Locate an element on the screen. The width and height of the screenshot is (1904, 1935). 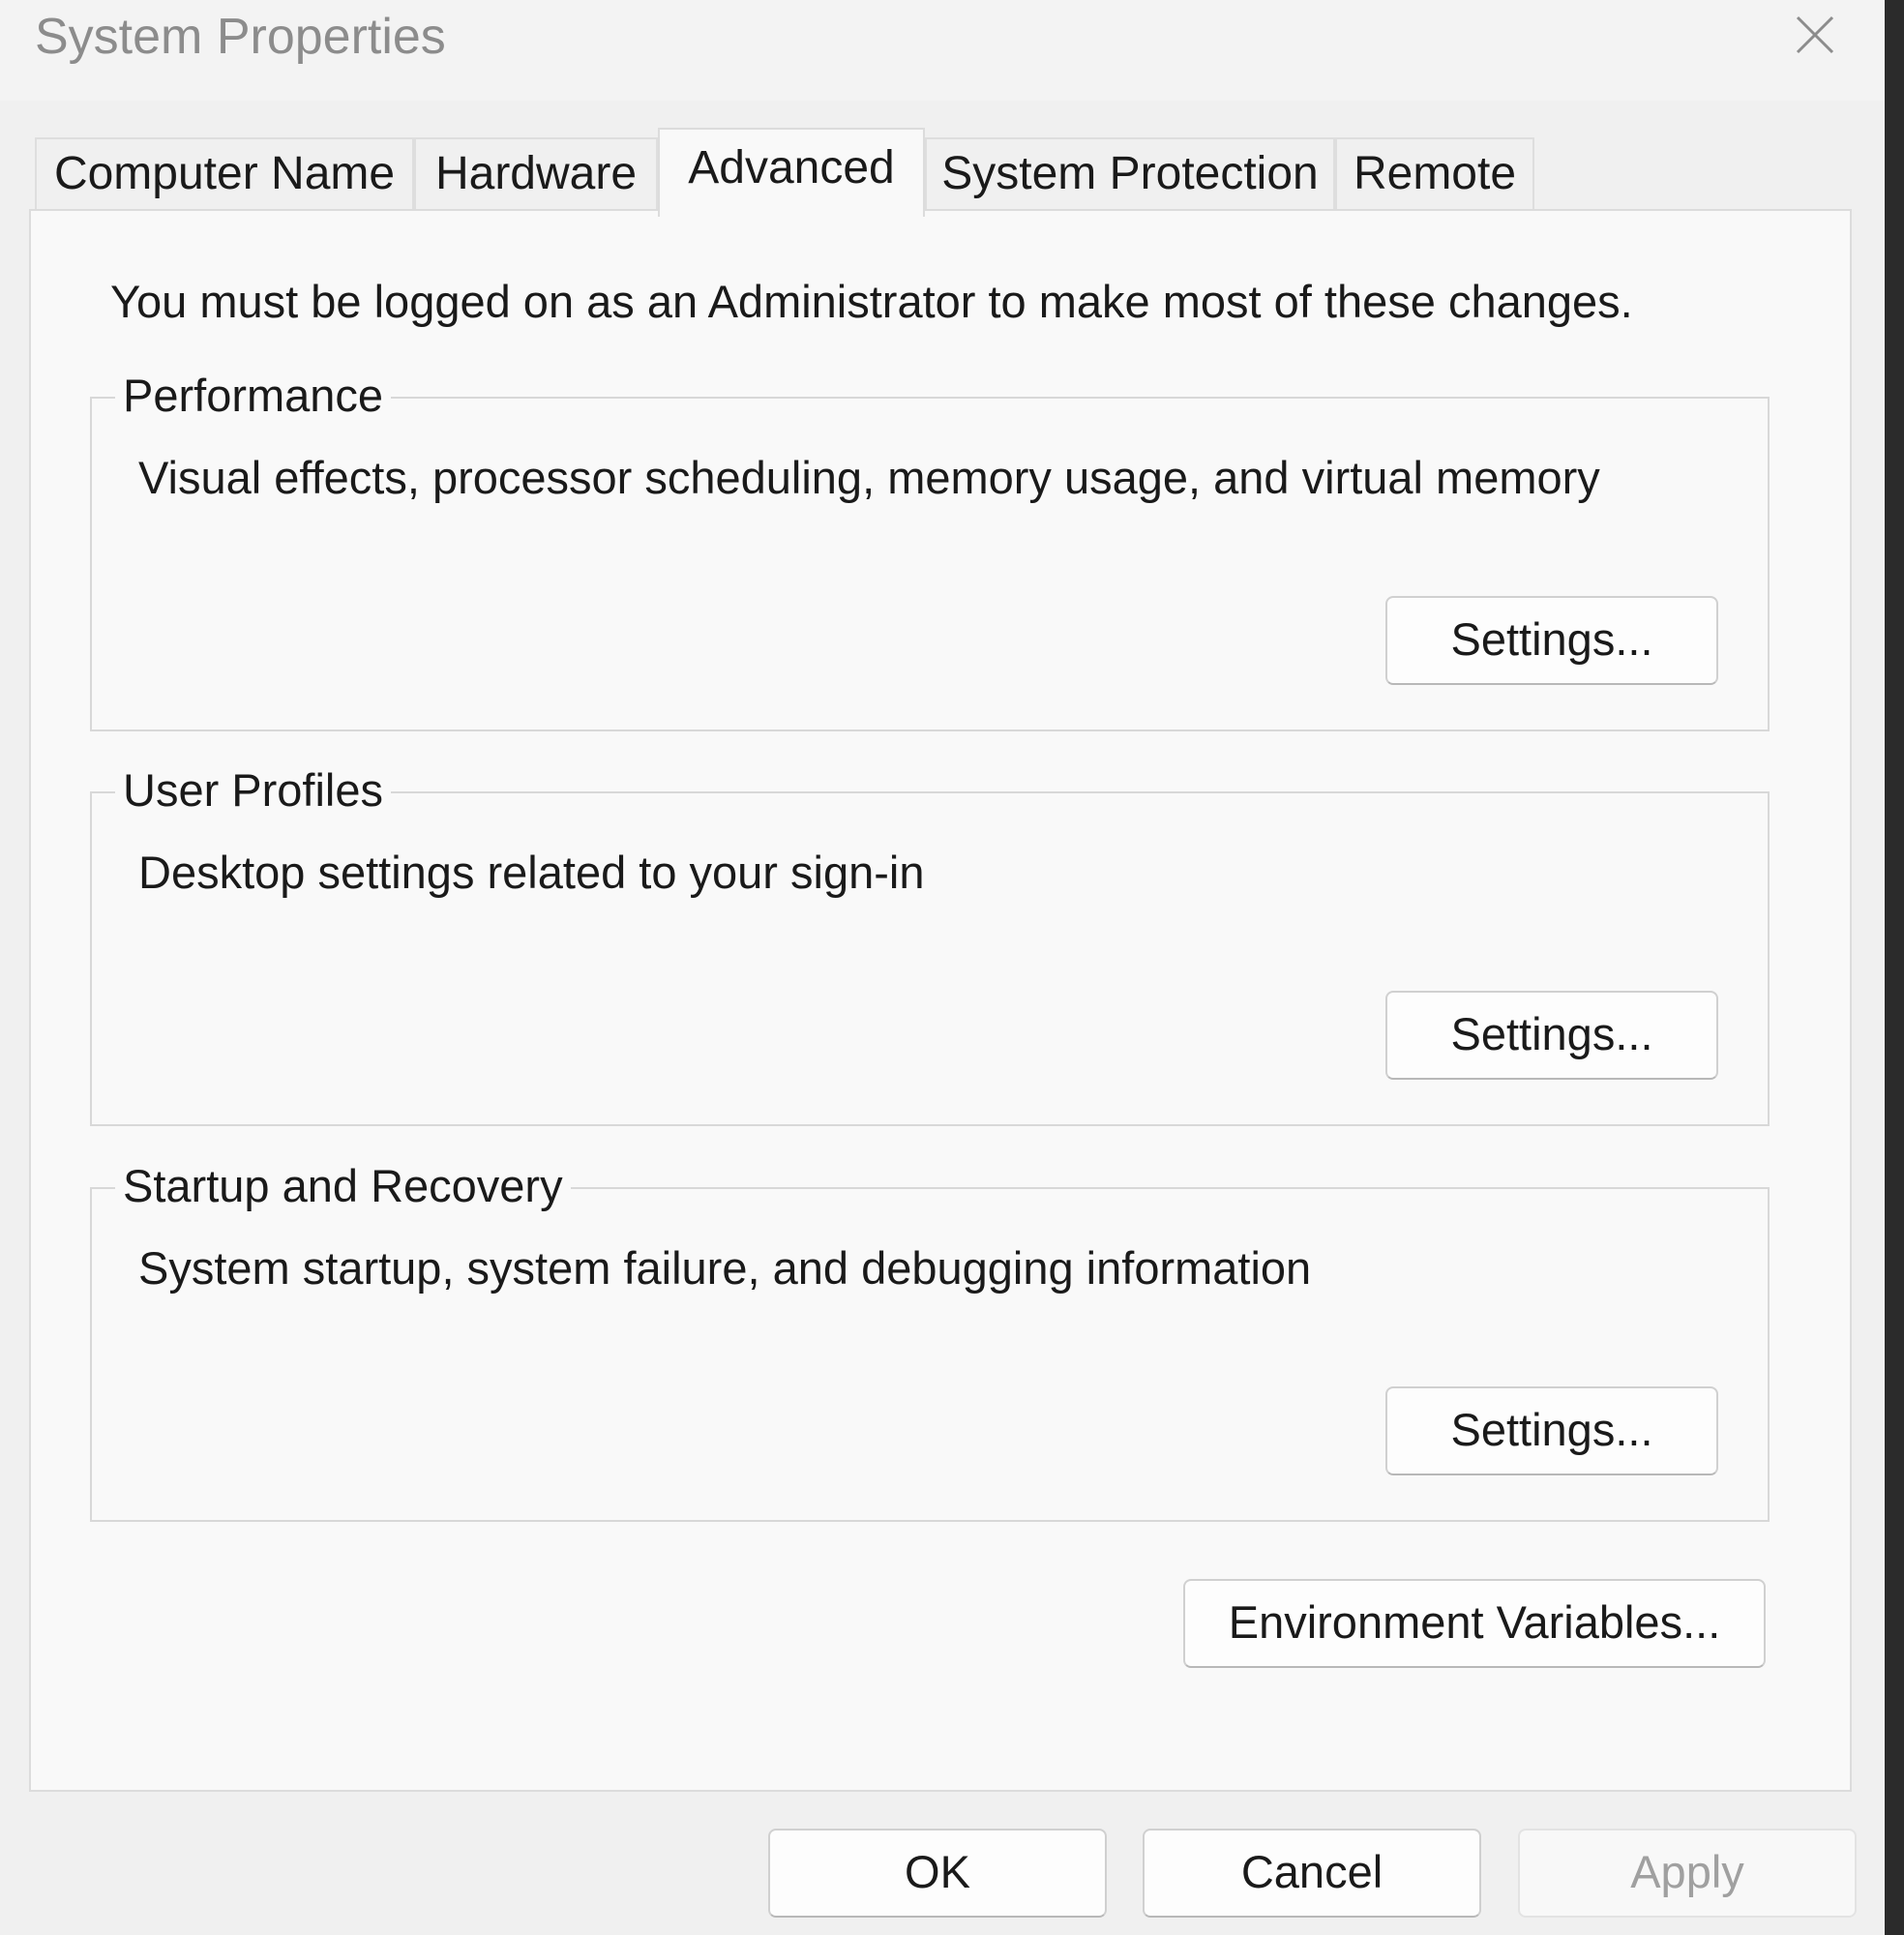
apply-button: Apply is located at coordinates (1688, 1873).